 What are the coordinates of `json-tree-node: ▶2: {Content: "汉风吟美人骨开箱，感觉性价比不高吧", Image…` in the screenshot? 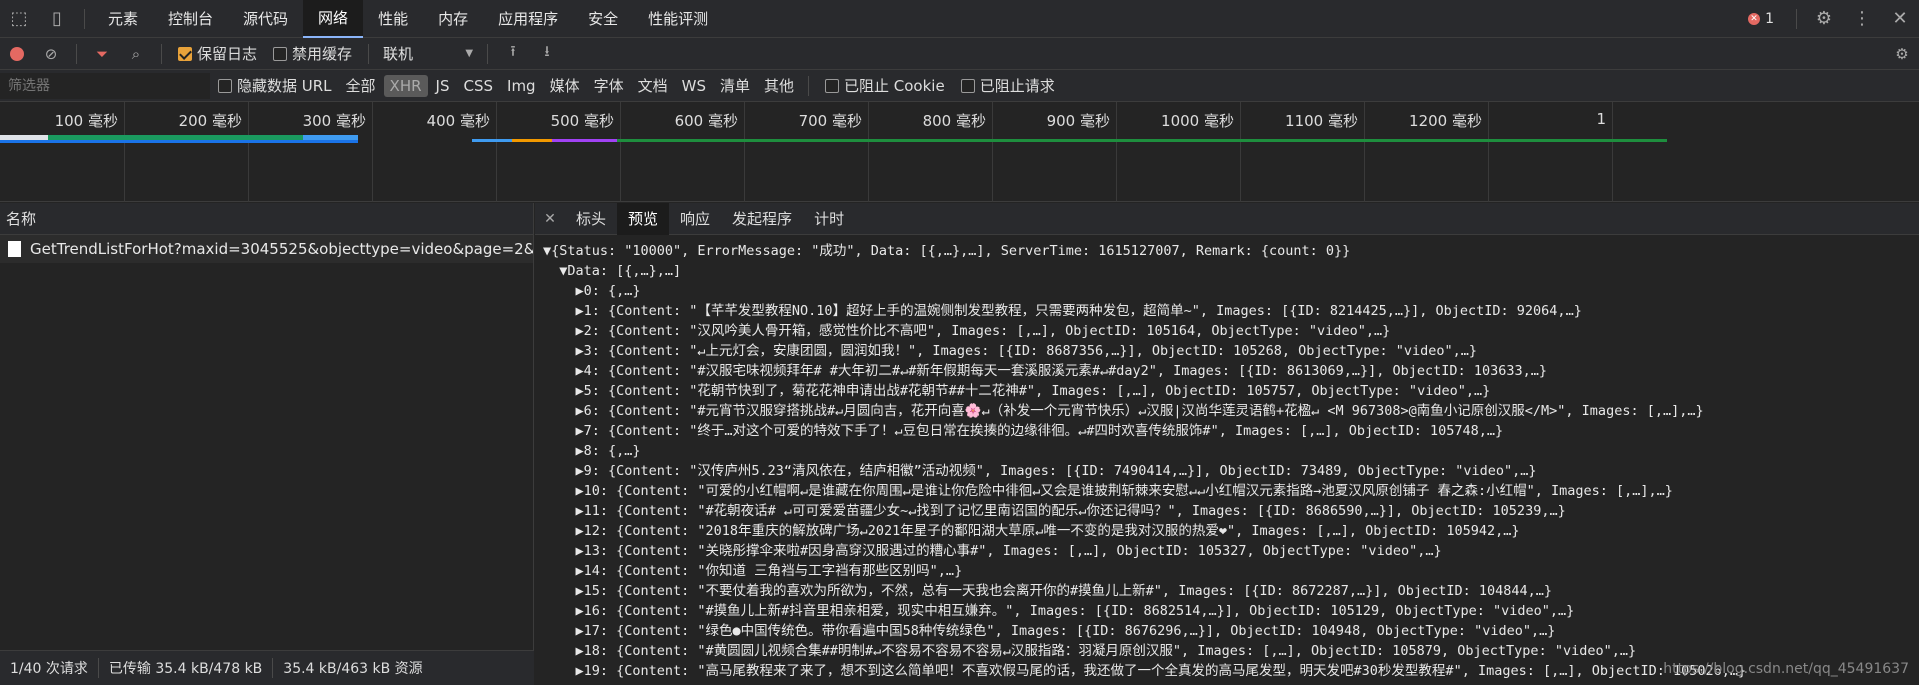 It's located at (1231, 331).